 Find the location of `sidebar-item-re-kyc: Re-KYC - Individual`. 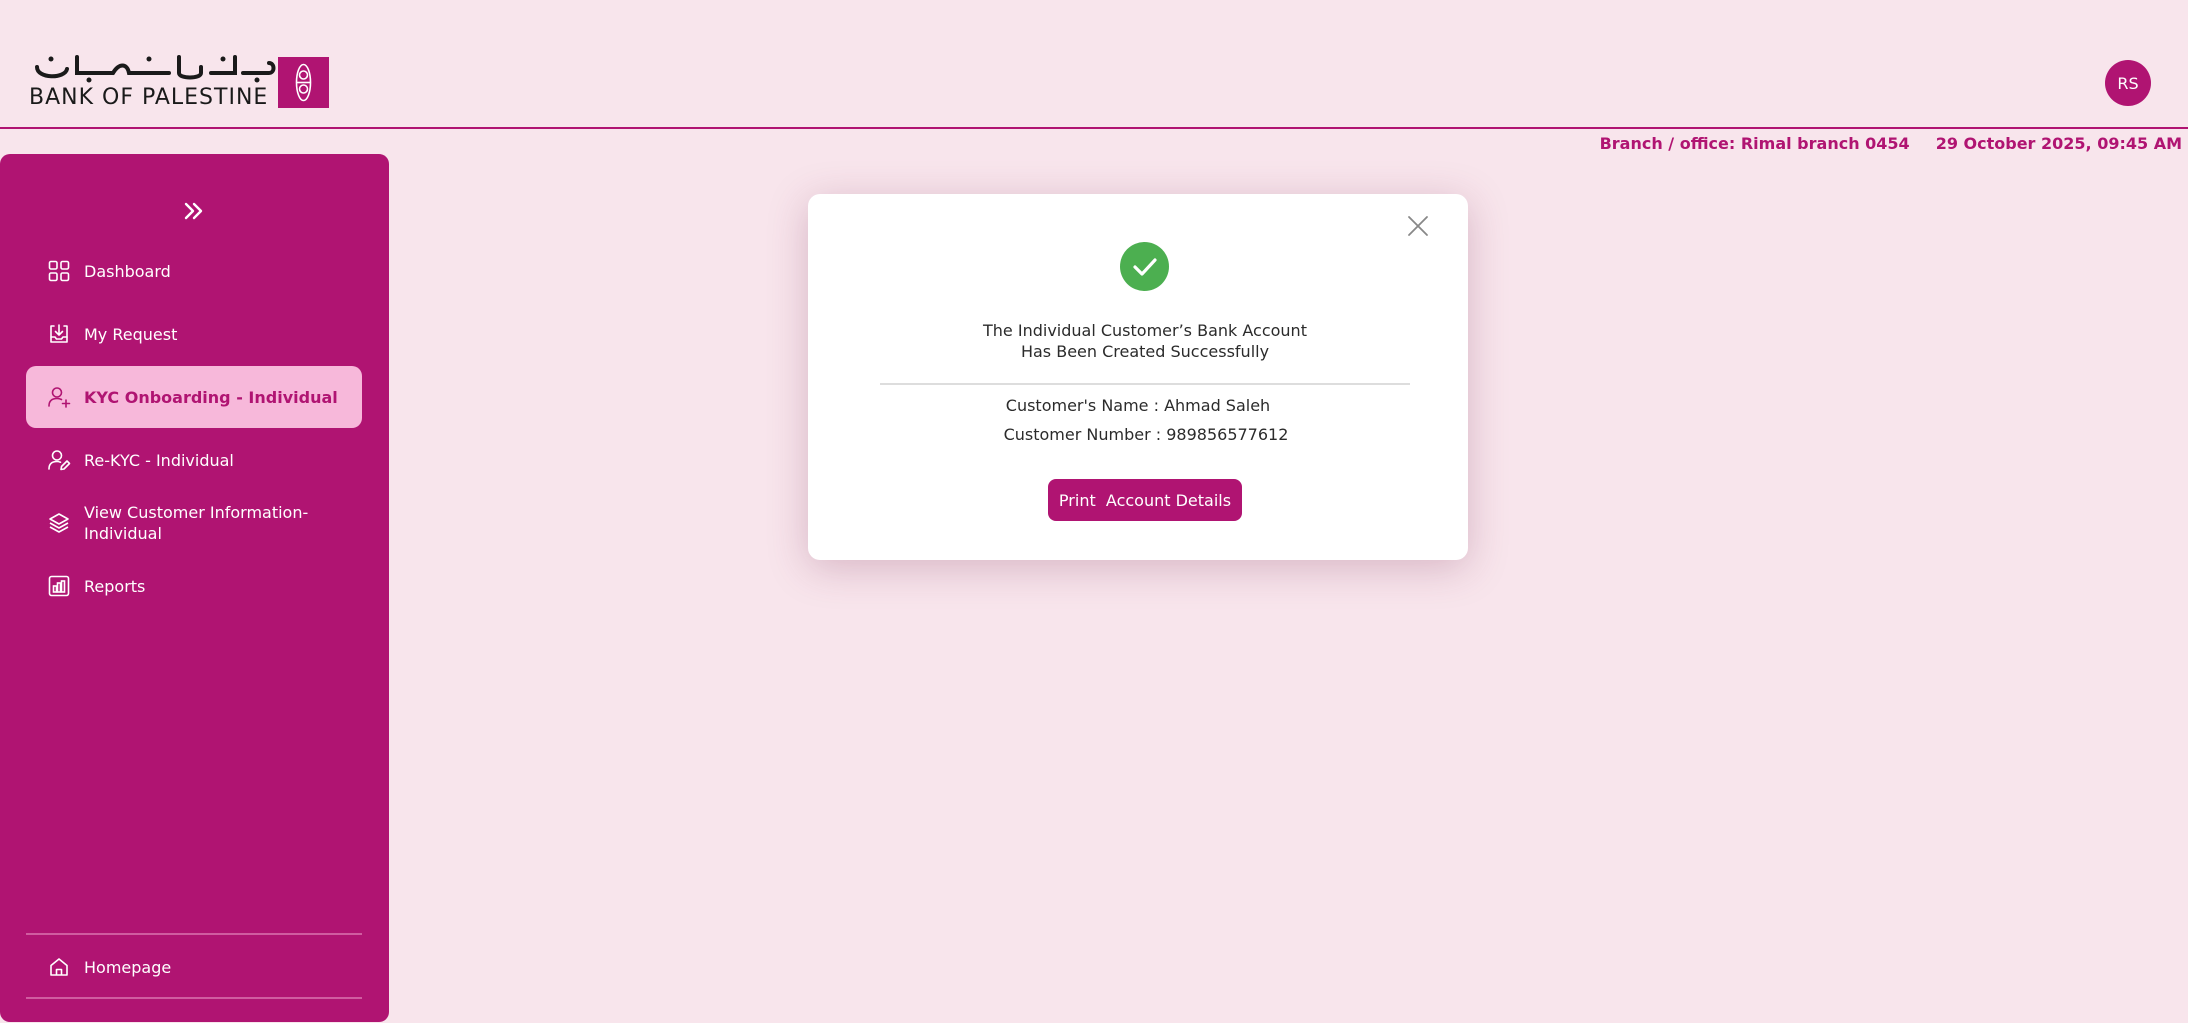

sidebar-item-re-kyc: Re-KYC - Individual is located at coordinates (194, 460).